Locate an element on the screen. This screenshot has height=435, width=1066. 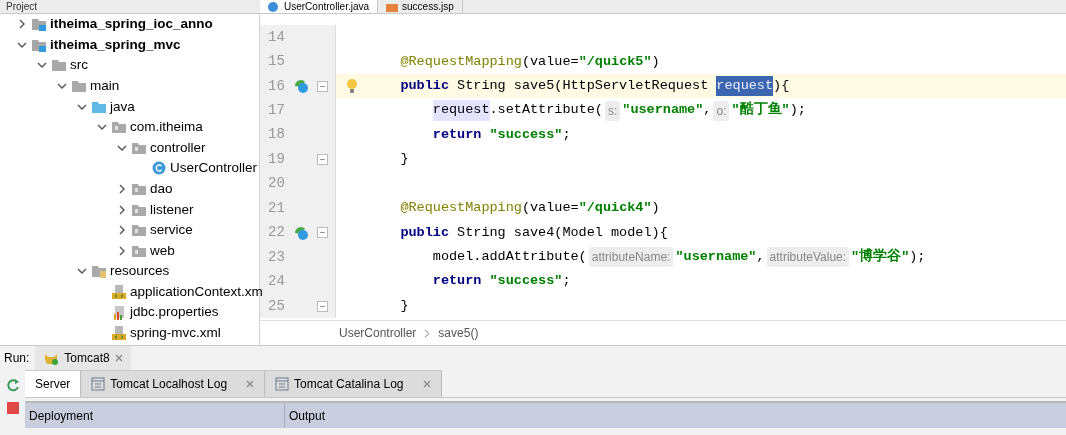
tree-item: service is located at coordinates (96, 230).